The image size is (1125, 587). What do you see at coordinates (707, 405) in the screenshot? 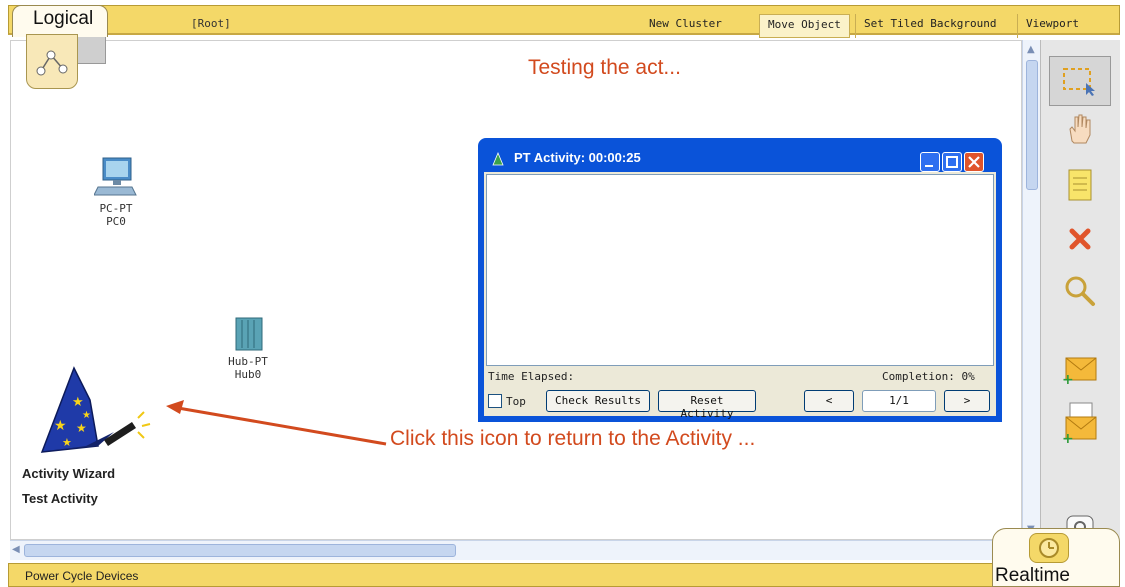
I see `reset-activity-button: Reset Activity` at bounding box center [707, 405].